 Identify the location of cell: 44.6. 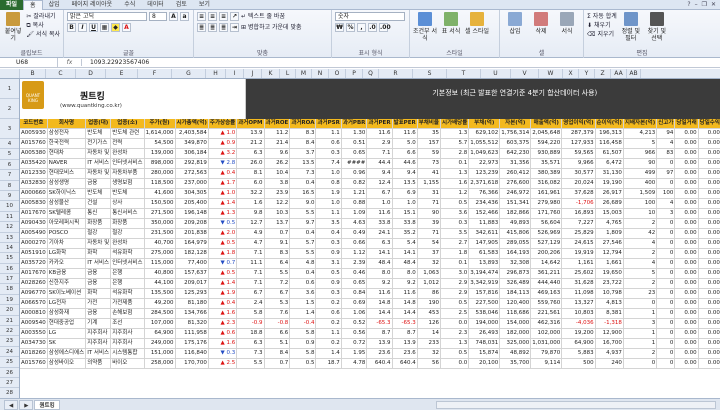
(405, 163).